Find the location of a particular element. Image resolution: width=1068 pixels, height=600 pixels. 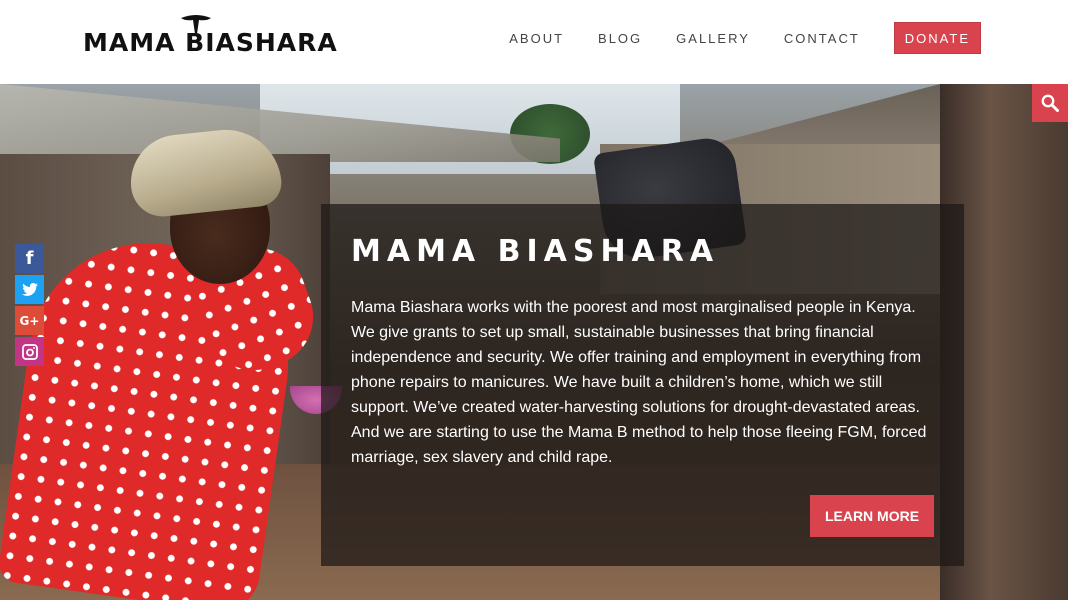

twitter-icon is located at coordinates (29, 289).